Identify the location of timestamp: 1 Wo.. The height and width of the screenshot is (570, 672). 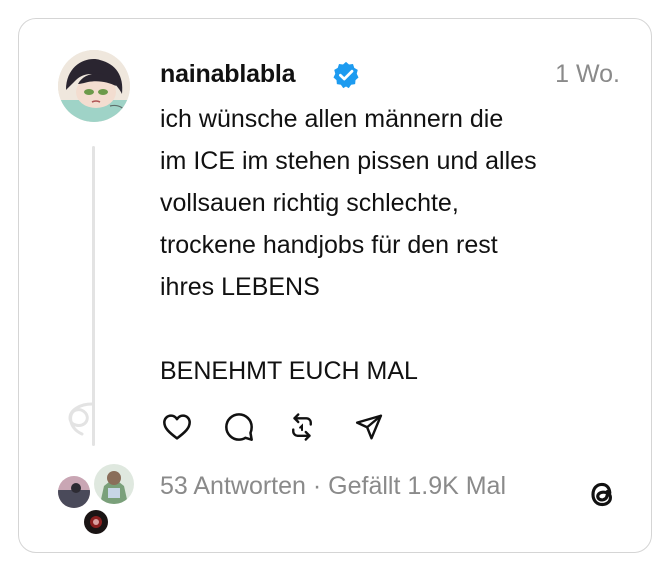
(587, 74).